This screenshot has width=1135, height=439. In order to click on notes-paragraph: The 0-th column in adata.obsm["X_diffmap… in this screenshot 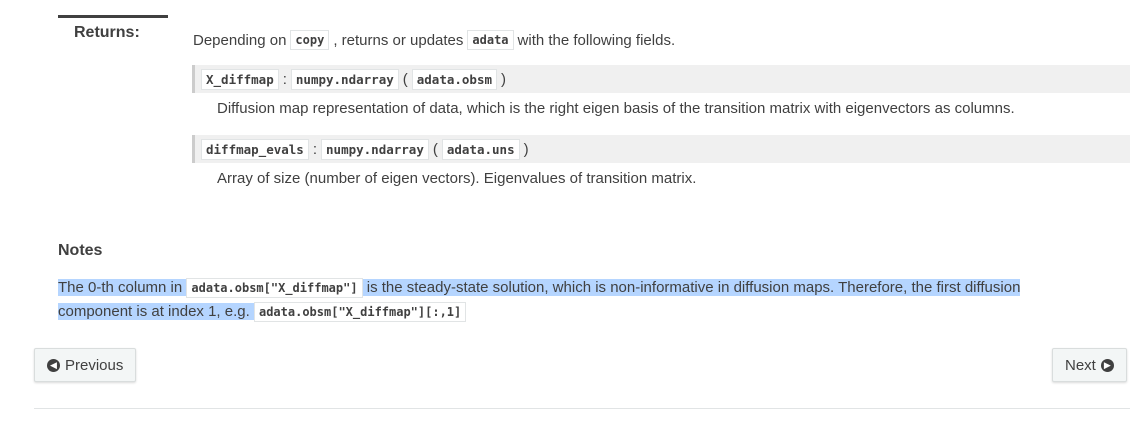, I will do `click(578, 300)`.